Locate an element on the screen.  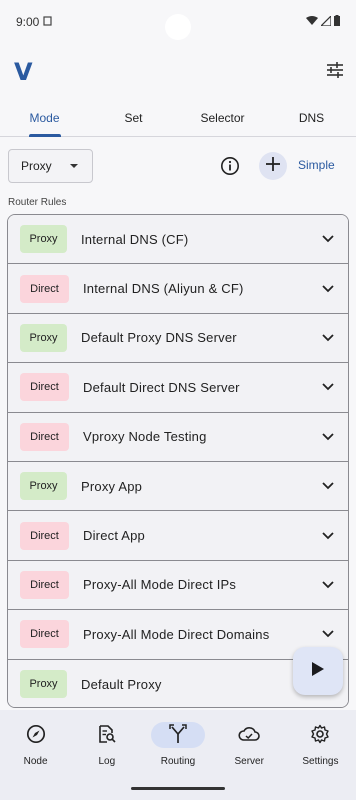
list-item: Proxy Default Proxy DNS Server is located at coordinates (178, 338).